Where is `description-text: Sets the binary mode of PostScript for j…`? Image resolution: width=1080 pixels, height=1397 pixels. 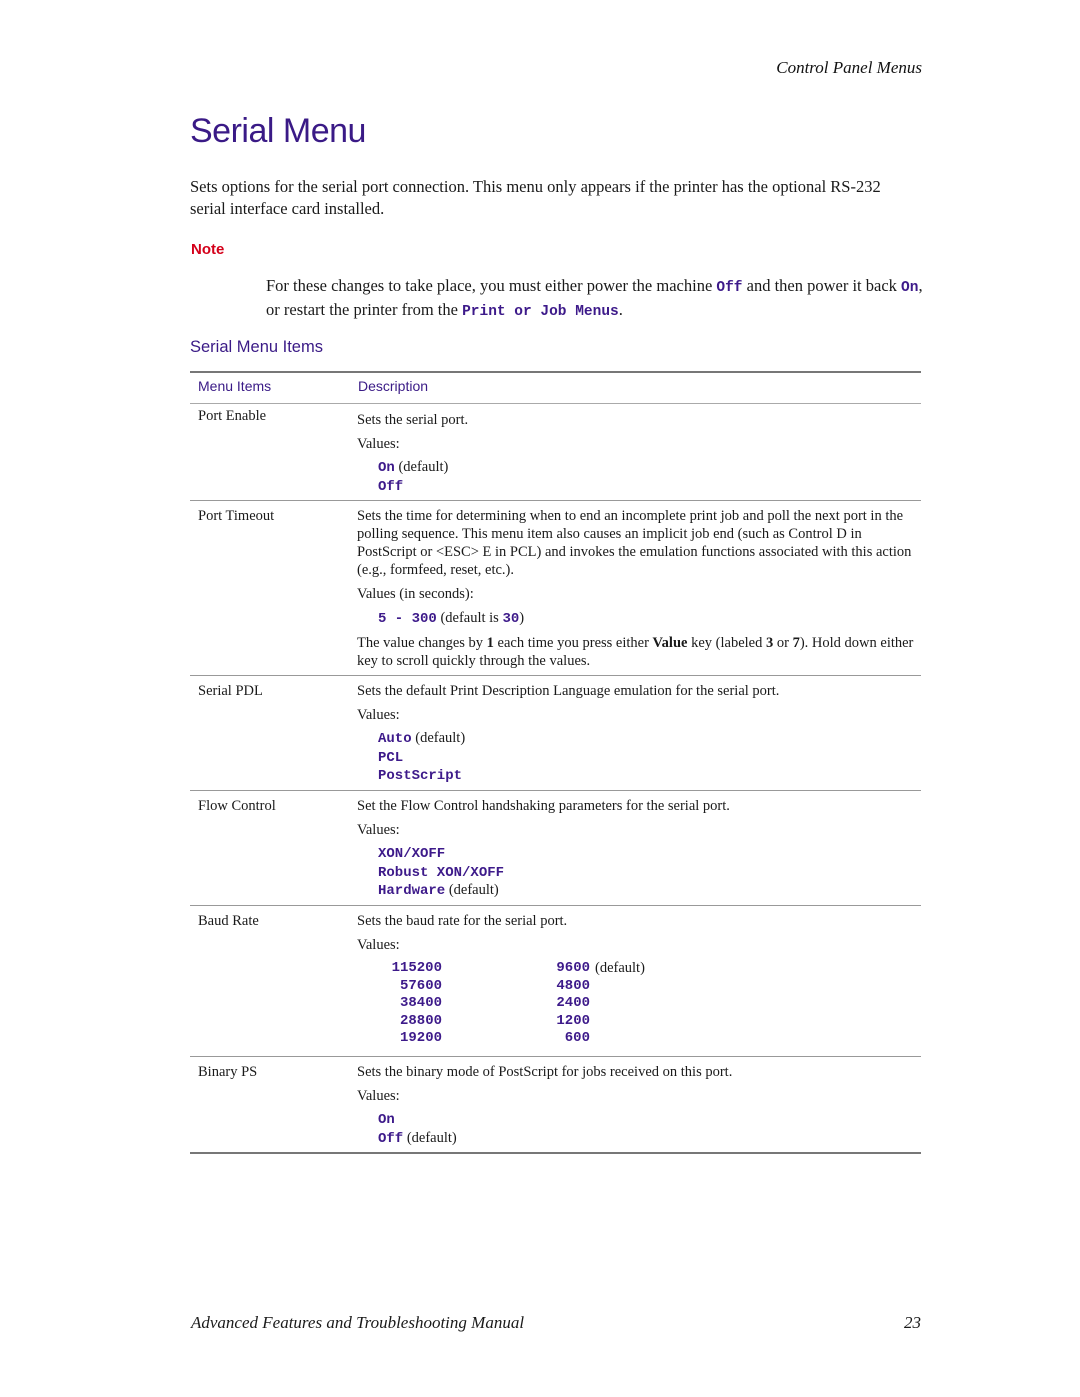 description-text: Sets the binary mode of PostScript for j… is located at coordinates (545, 1072).